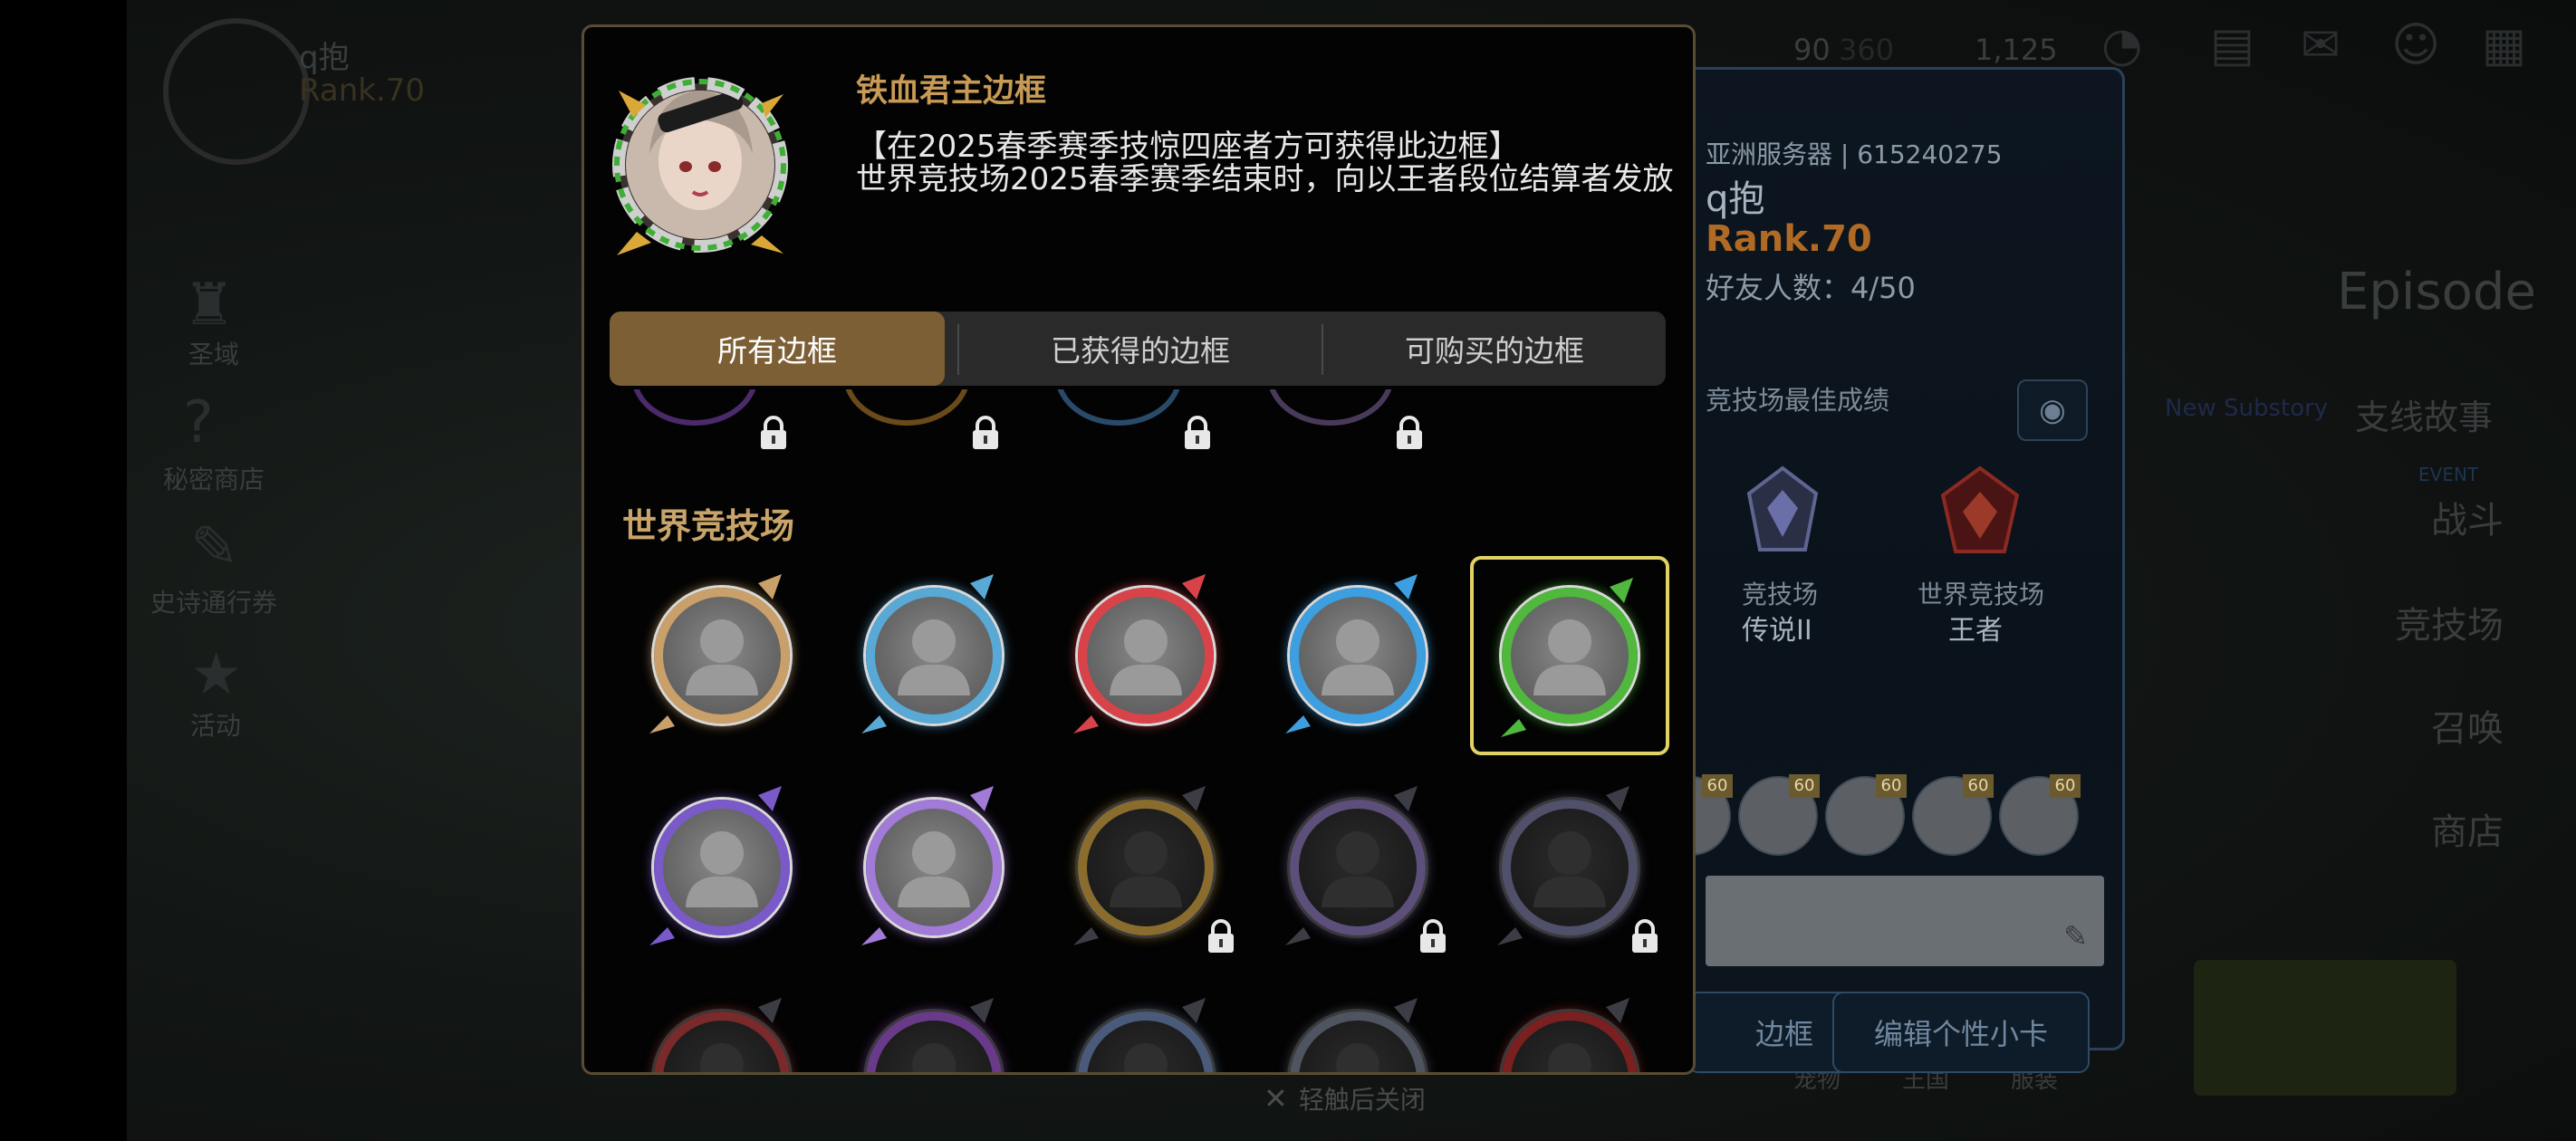  I want to click on hero-team-row: 60 60 60 60 60, so click(1877, 816).